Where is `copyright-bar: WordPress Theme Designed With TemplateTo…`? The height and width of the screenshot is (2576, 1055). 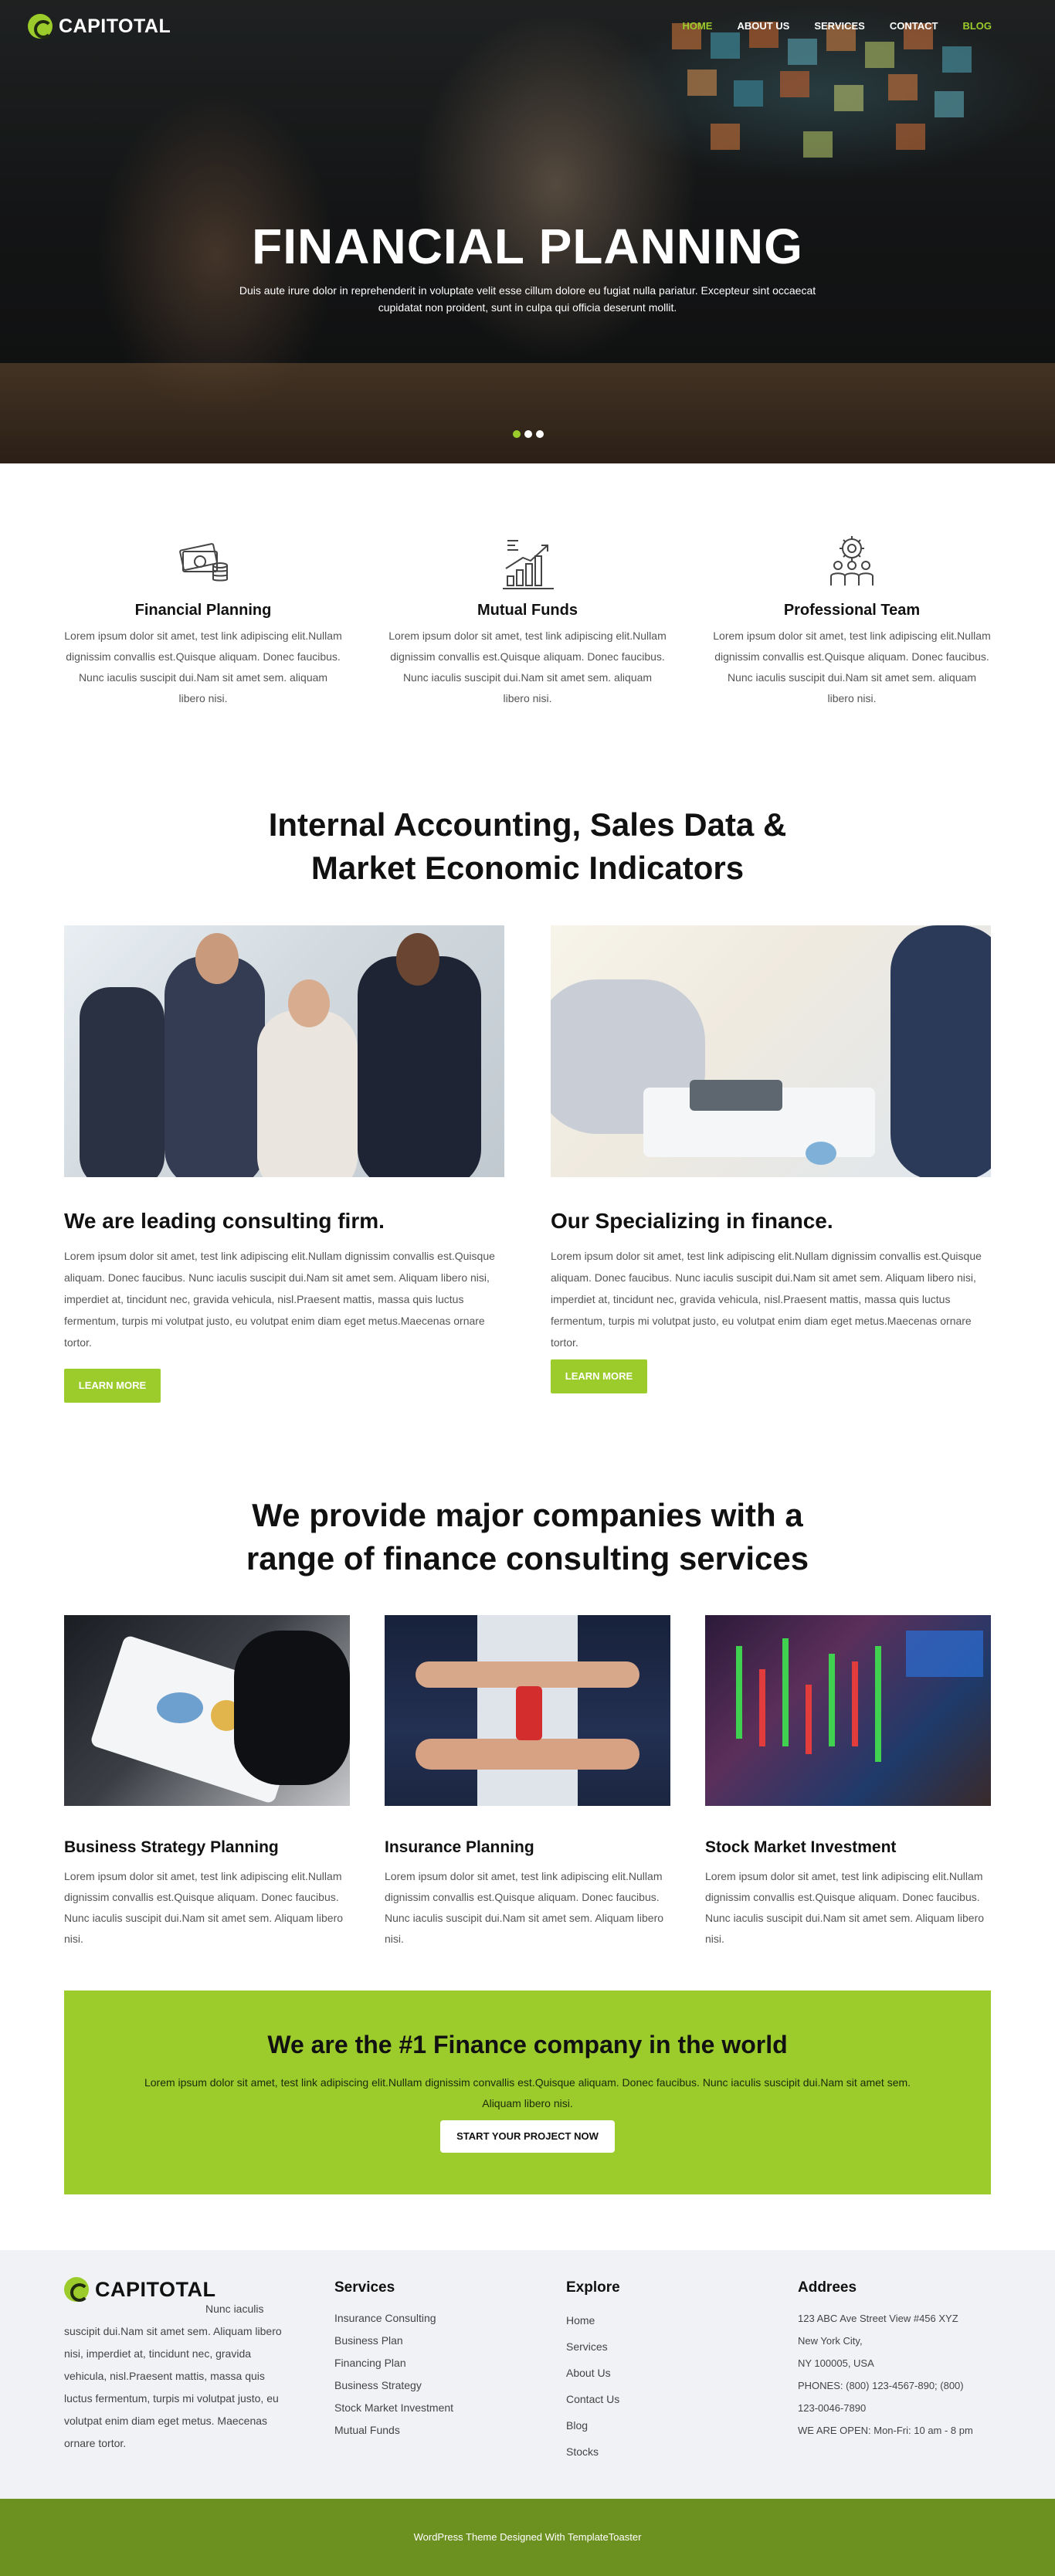 copyright-bar: WordPress Theme Designed With TemplateTo… is located at coordinates (527, 2537).